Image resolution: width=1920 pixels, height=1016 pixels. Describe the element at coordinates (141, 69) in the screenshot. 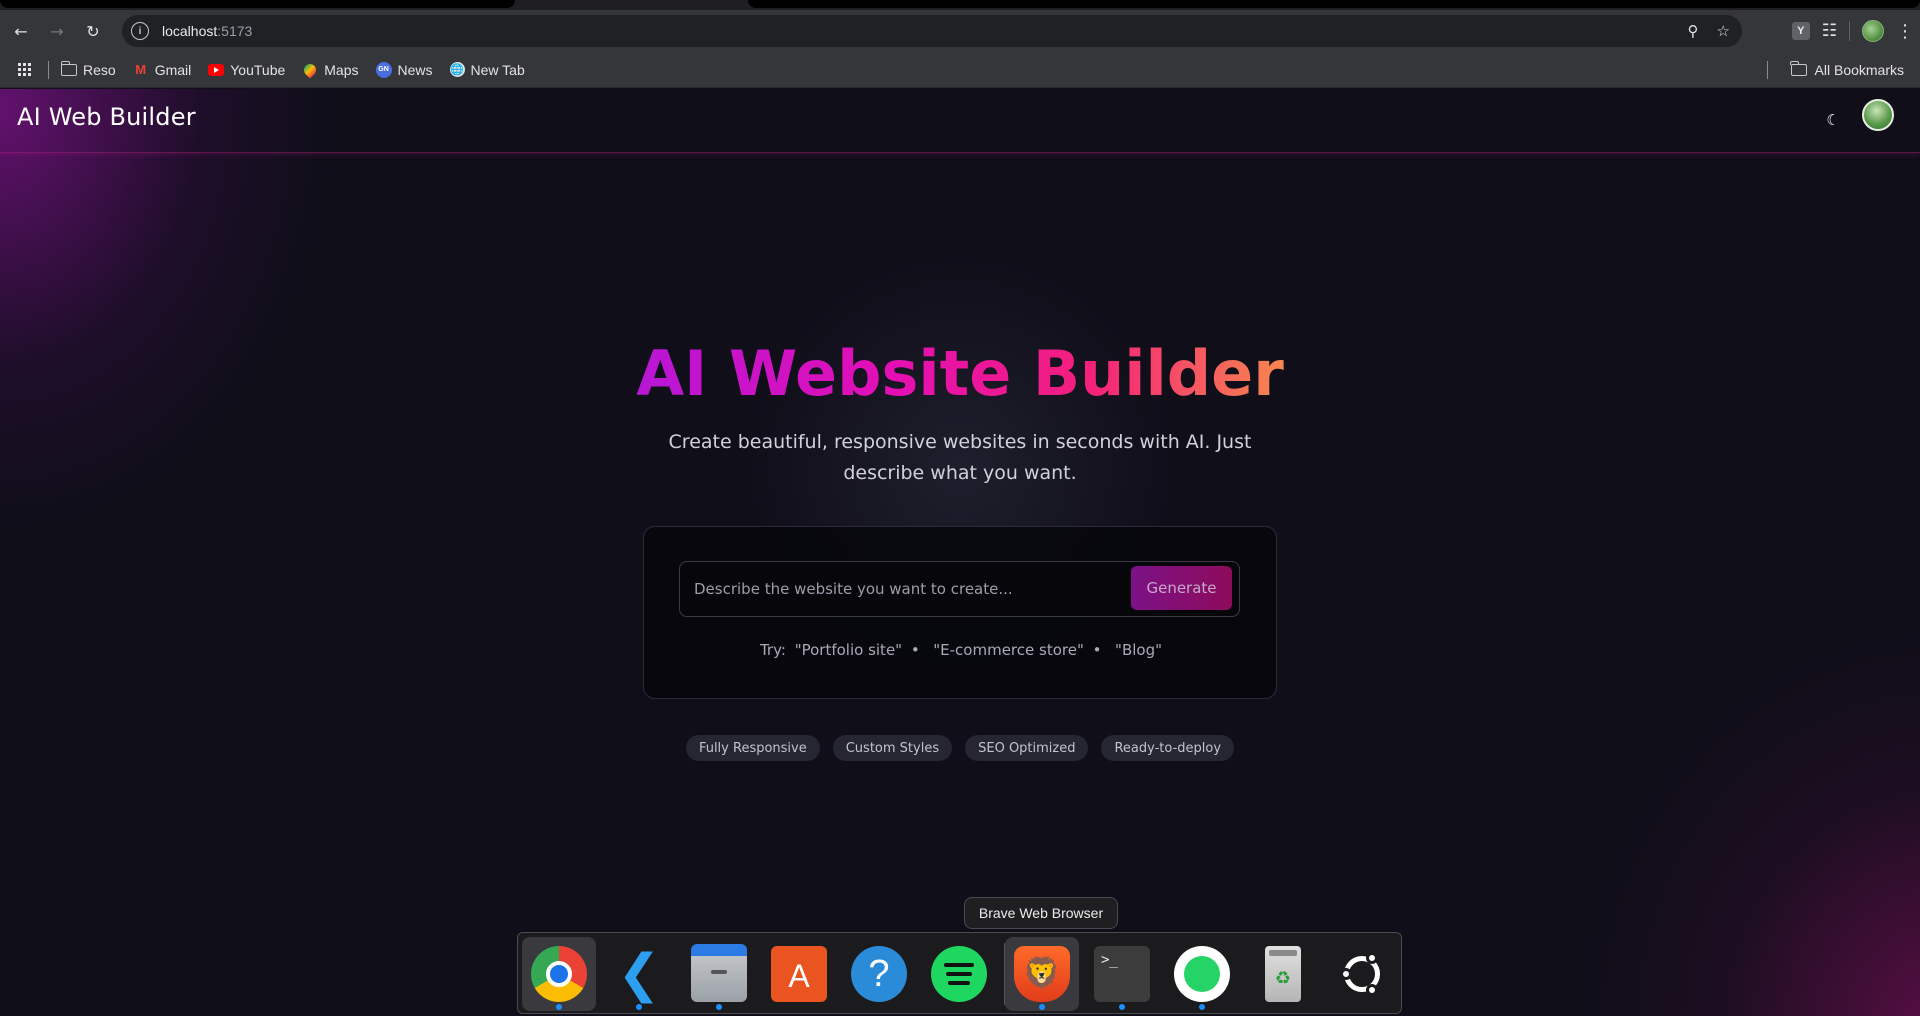

I see `gmail-icon: M` at that location.